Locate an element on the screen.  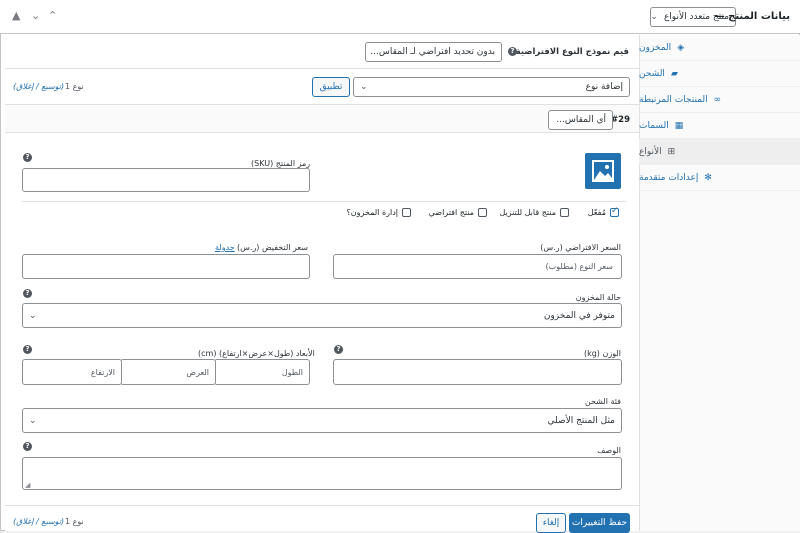
sku-input is located at coordinates (166, 180).